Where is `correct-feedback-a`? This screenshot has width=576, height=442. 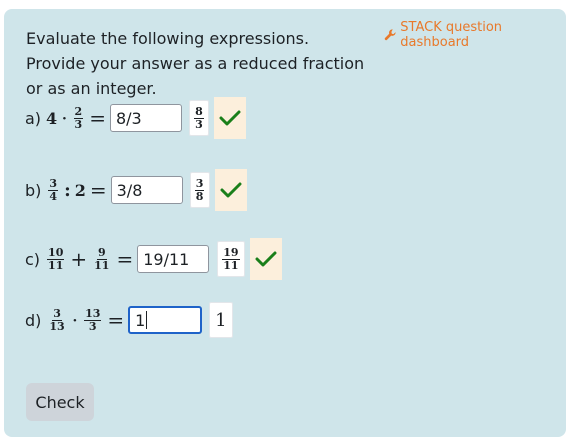
correct-feedback-a is located at coordinates (229, 118).